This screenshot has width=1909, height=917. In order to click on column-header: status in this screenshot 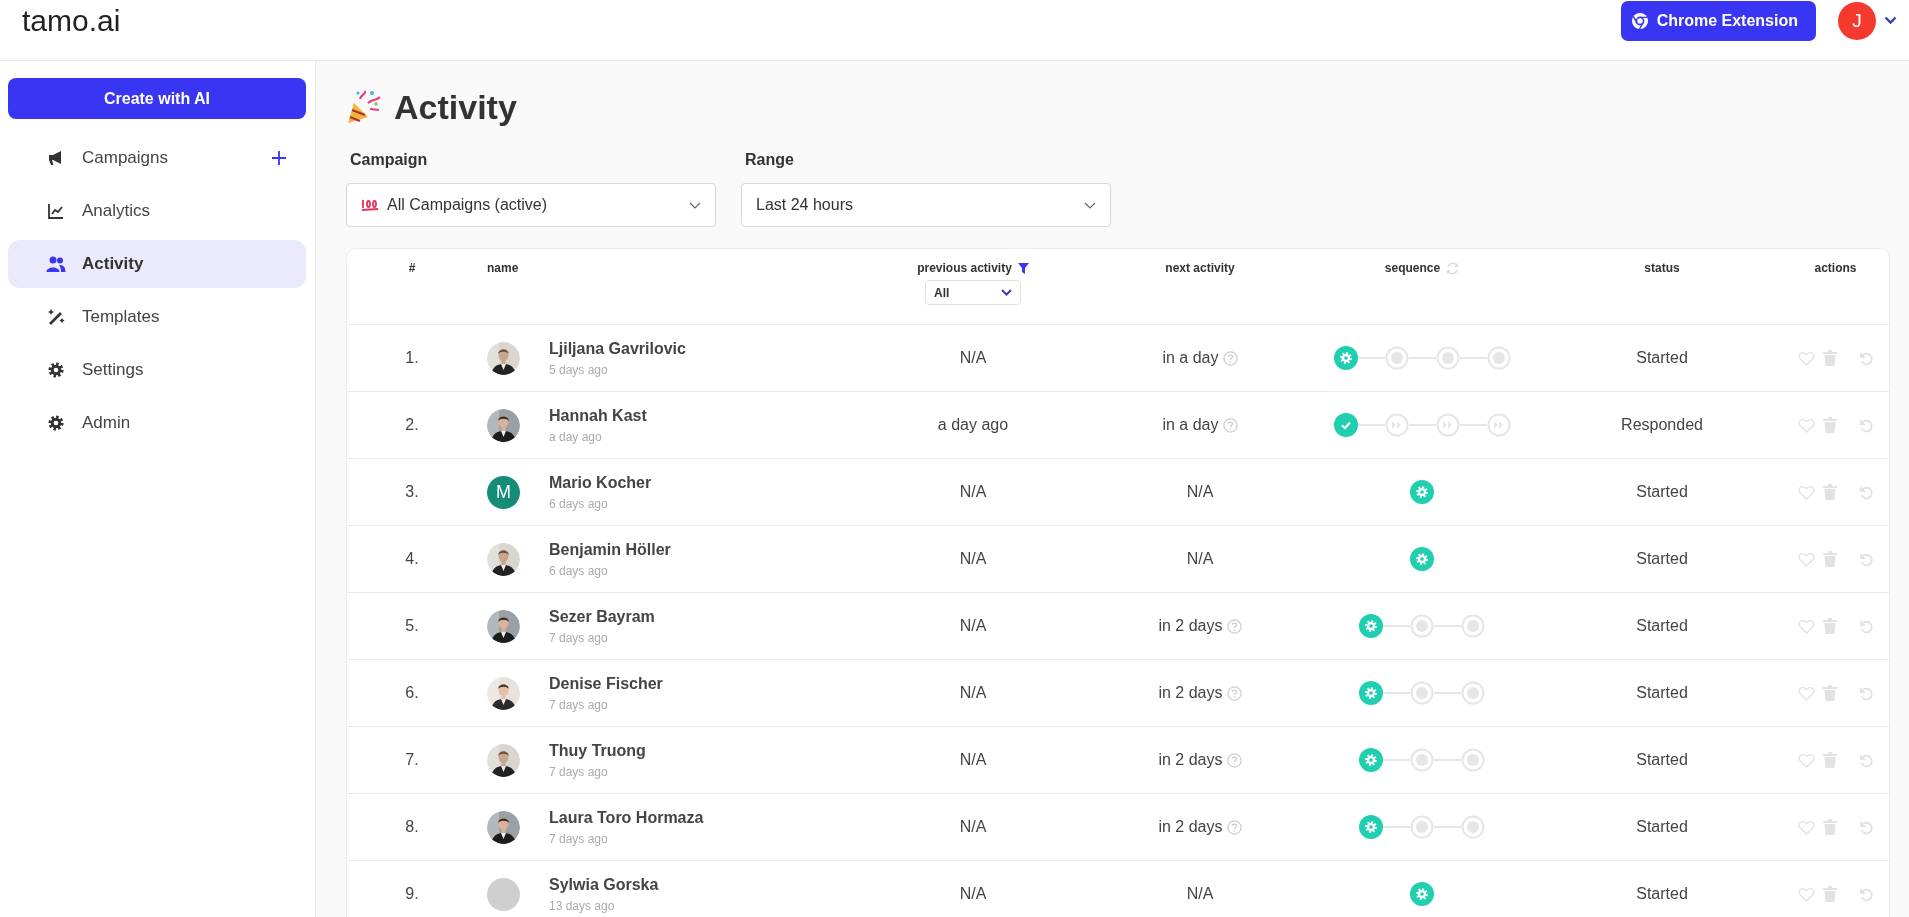, I will do `click(1662, 268)`.